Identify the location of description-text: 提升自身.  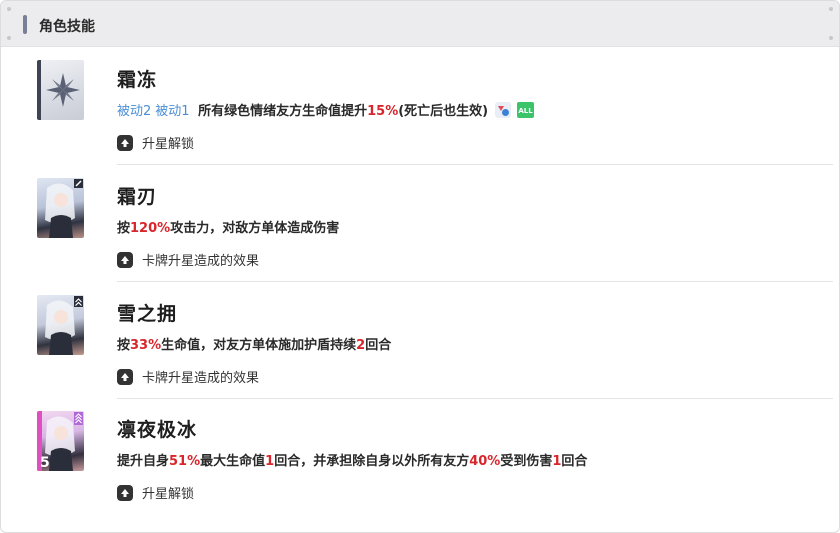
(143, 461).